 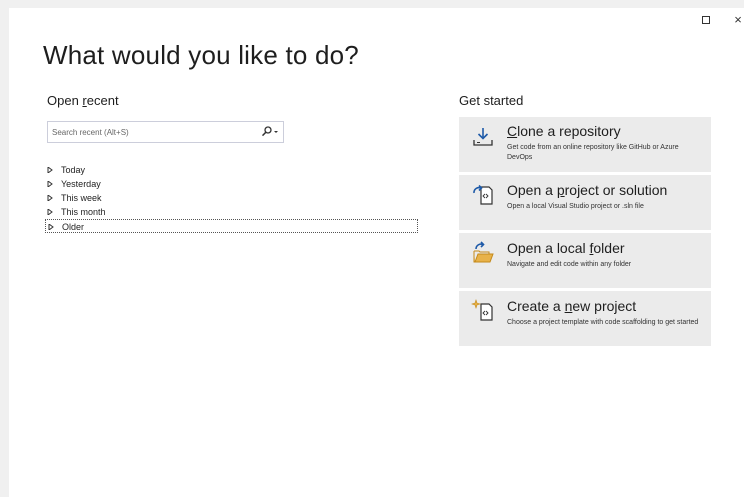 I want to click on search-recent-box, so click(x=165, y=132).